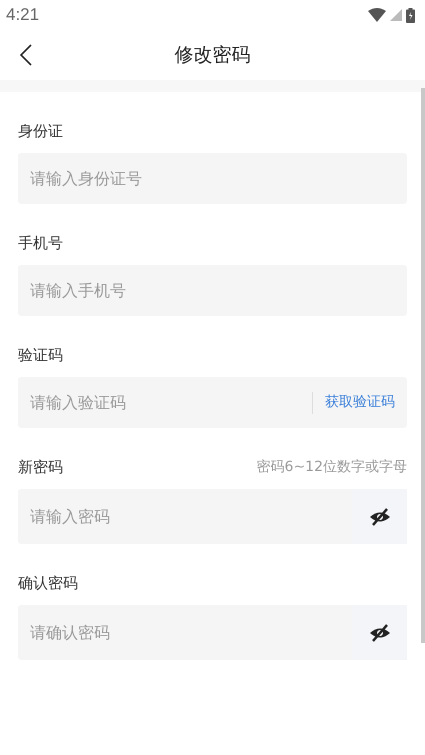  What do you see at coordinates (396, 15) in the screenshot?
I see `signal-icon` at bounding box center [396, 15].